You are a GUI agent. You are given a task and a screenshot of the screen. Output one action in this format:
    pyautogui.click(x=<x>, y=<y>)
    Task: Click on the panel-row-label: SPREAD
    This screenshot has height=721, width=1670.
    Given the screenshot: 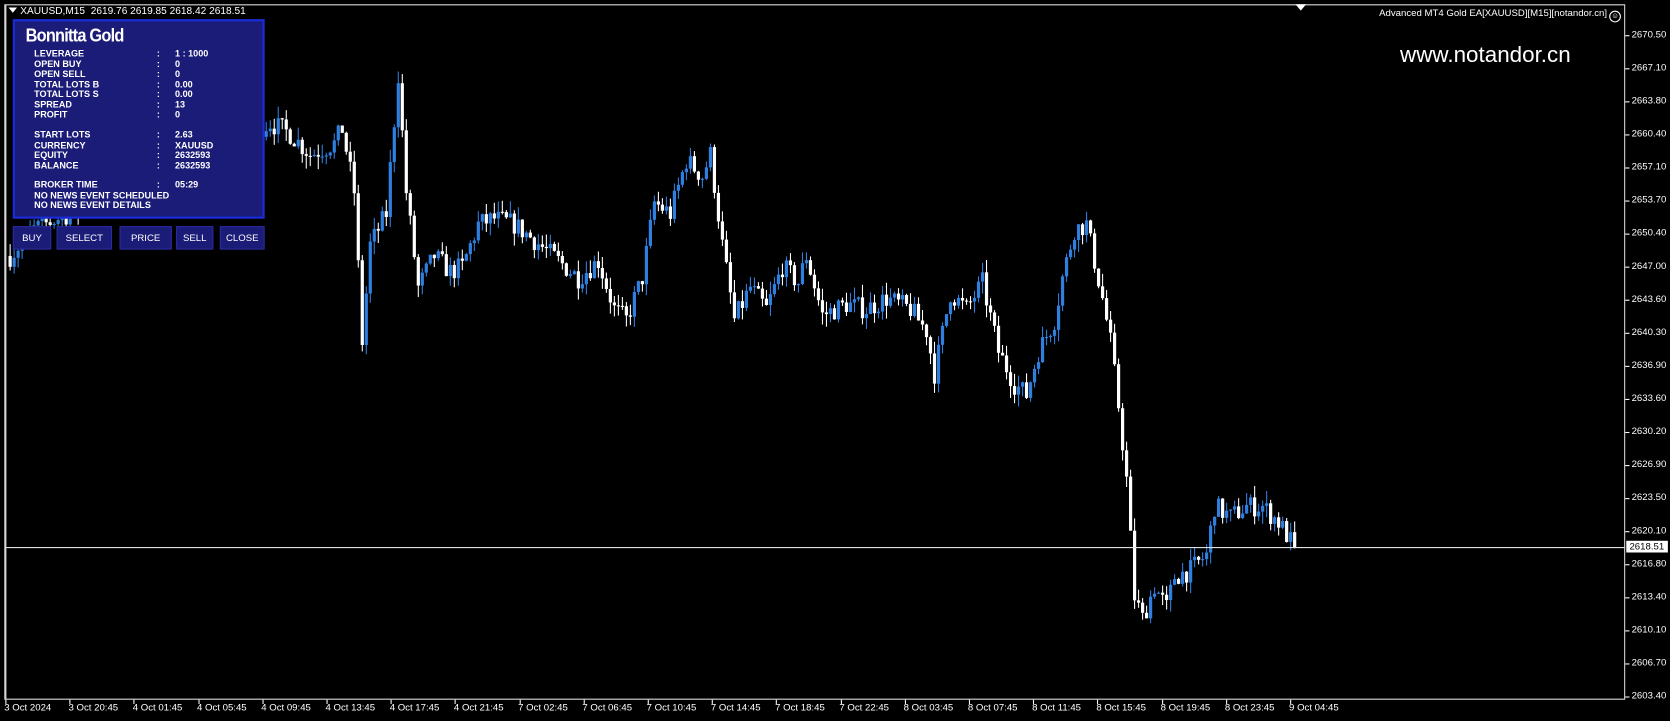 What is the action you would take?
    pyautogui.click(x=53, y=104)
    